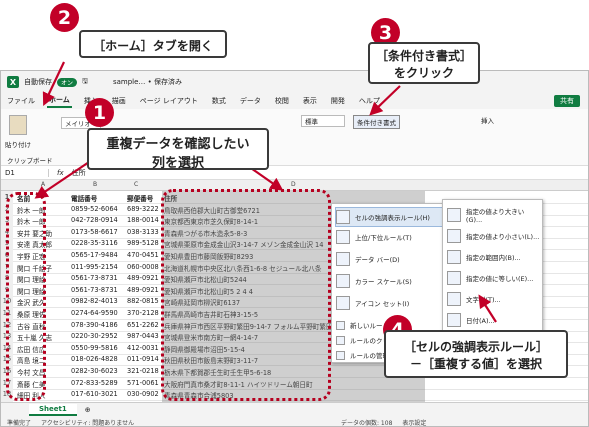  Describe the element at coordinates (310, 101) in the screenshot. I see `tab-view: 表示` at that location.